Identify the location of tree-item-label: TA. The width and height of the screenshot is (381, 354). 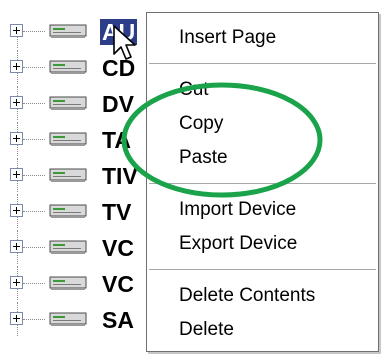
(116, 140).